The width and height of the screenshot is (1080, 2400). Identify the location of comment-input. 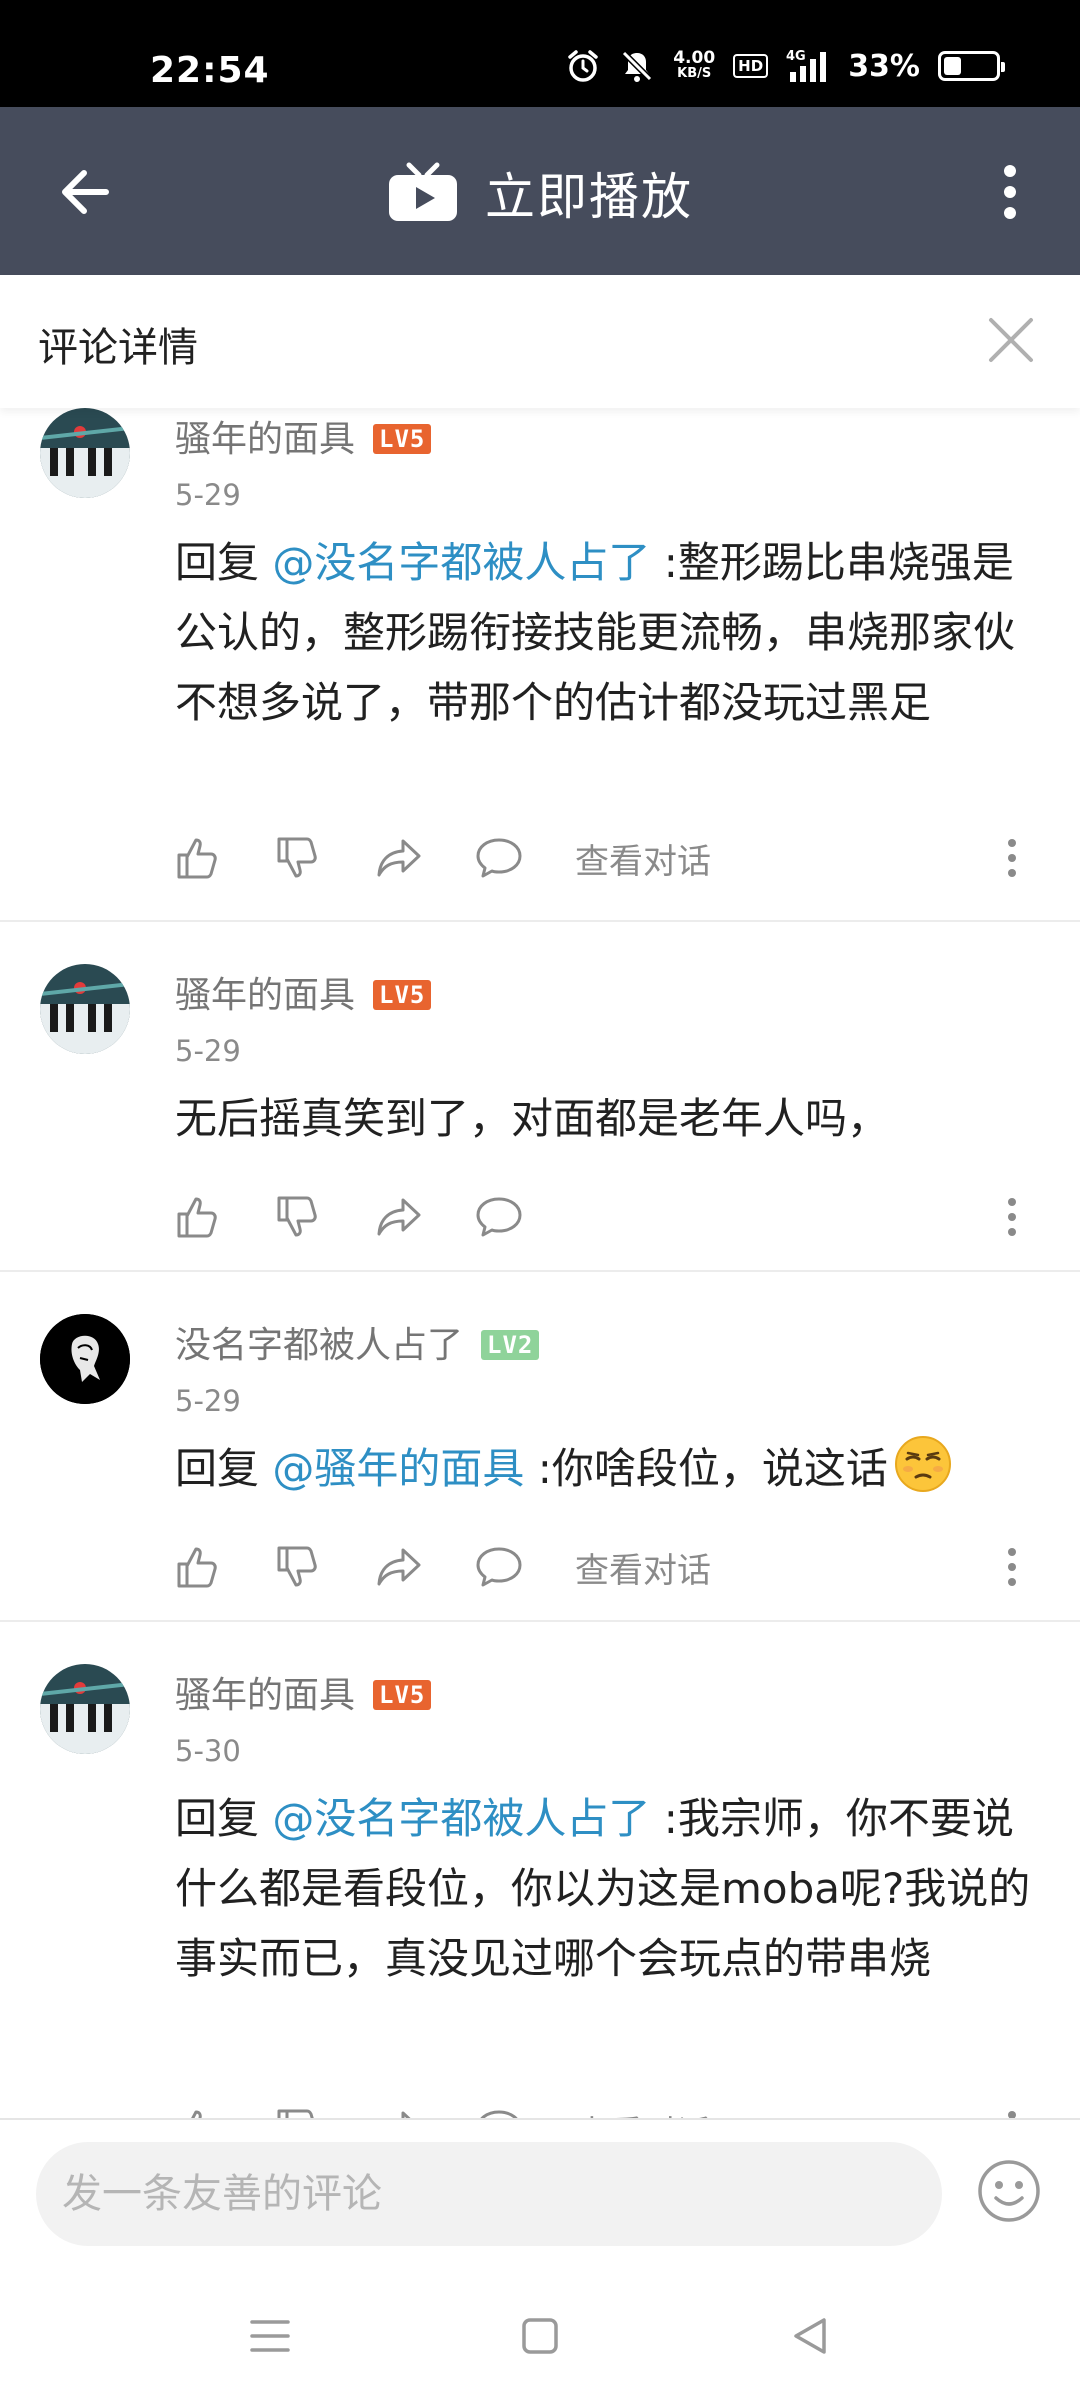
(489, 2194).